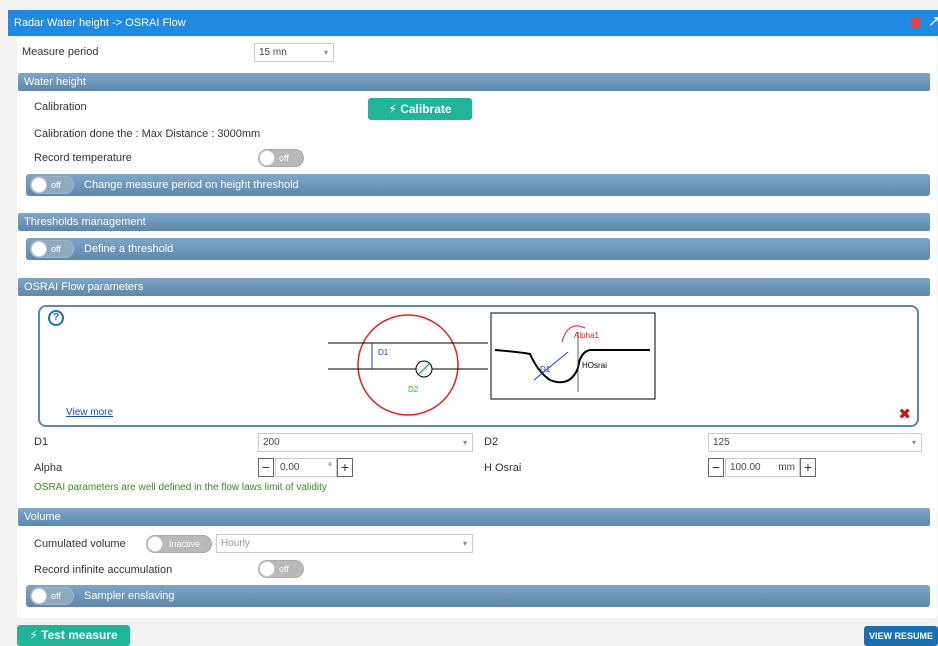  I want to click on wrench-icon: ↗, so click(933, 22).